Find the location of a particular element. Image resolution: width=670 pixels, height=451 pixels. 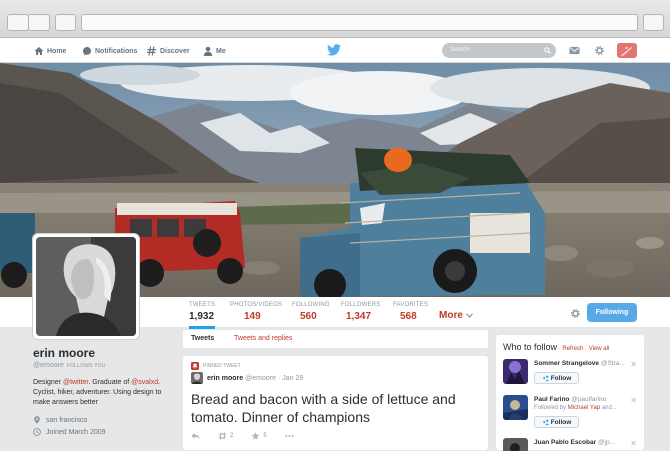

retweet-icon is located at coordinates (222, 436).